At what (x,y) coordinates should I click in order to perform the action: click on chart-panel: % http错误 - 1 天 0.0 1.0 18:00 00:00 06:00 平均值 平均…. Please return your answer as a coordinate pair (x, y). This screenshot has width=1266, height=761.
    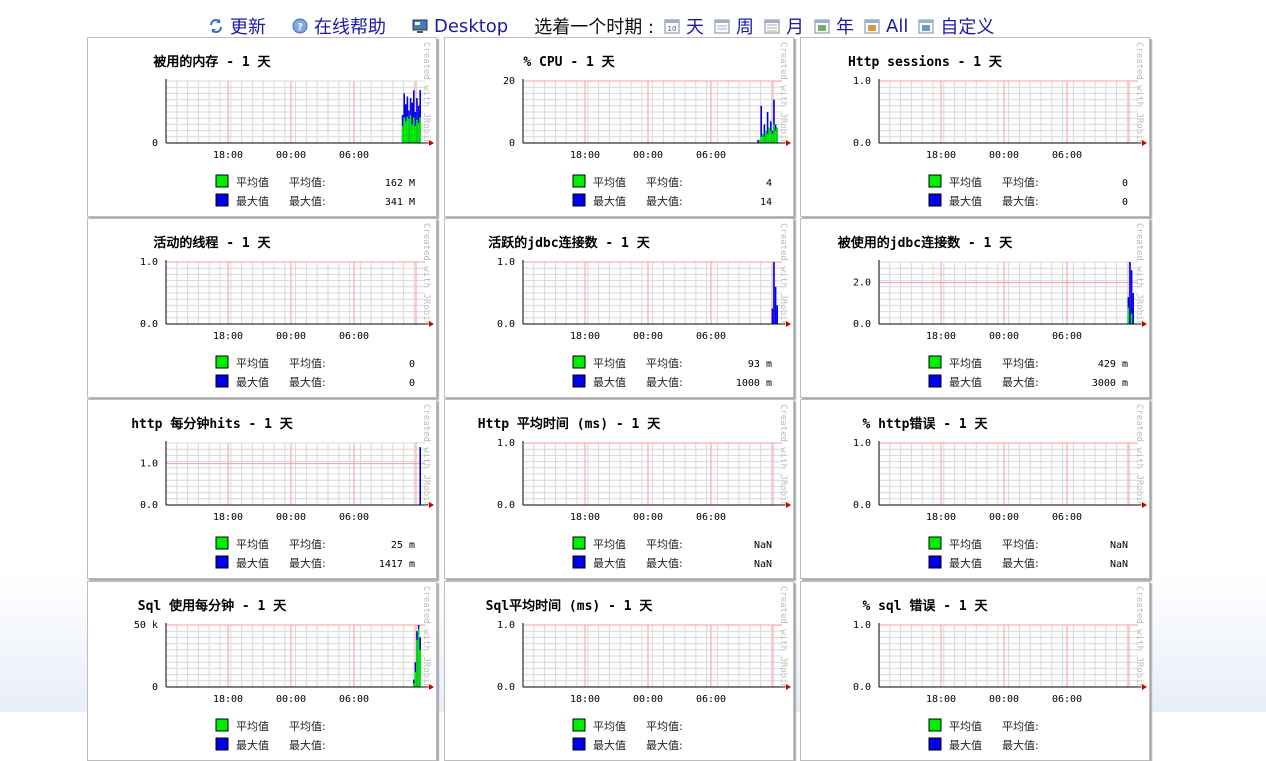
    Looking at the image, I should click on (975, 489).